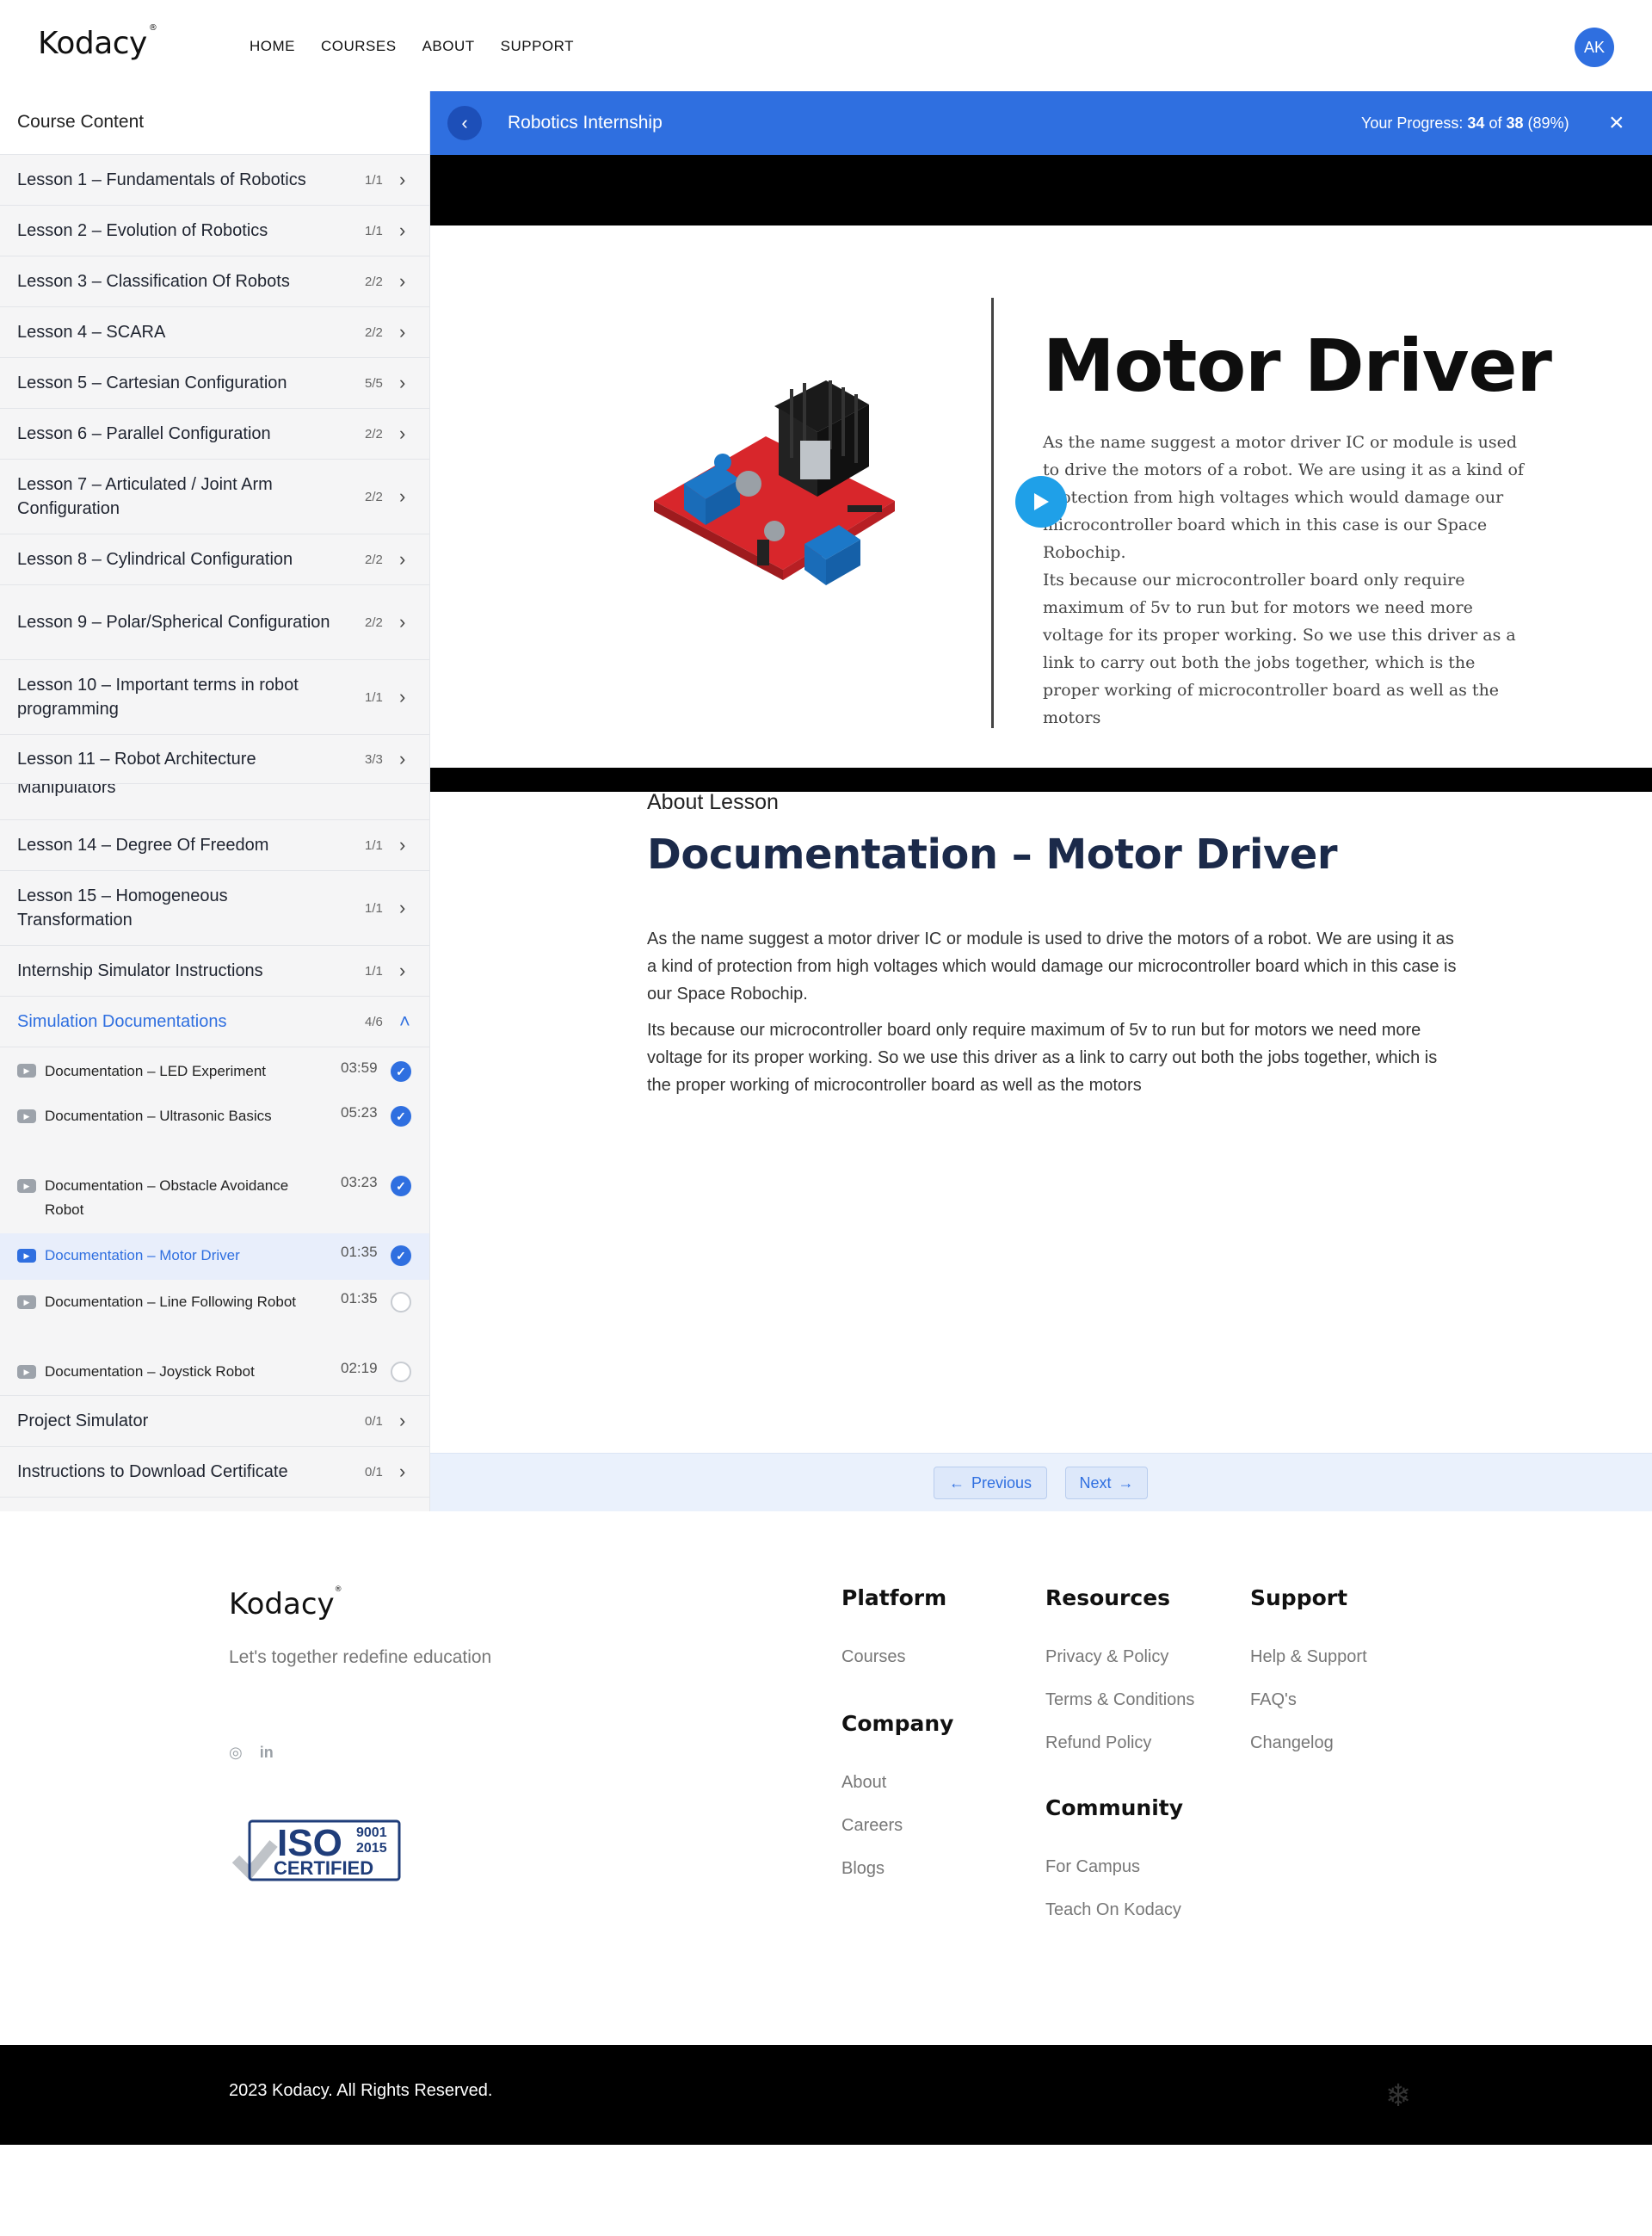 The image size is (1652, 2236). Describe the element at coordinates (251, 1753) in the screenshot. I see `social-links: ◎ in` at that location.